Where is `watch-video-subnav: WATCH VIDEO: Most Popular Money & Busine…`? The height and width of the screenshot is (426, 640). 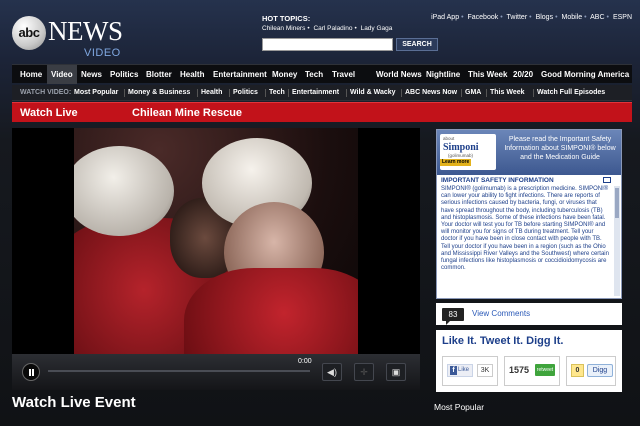
watch-video-subnav: WATCH VIDEO: Most Popular Money & Busine… is located at coordinates (322, 93).